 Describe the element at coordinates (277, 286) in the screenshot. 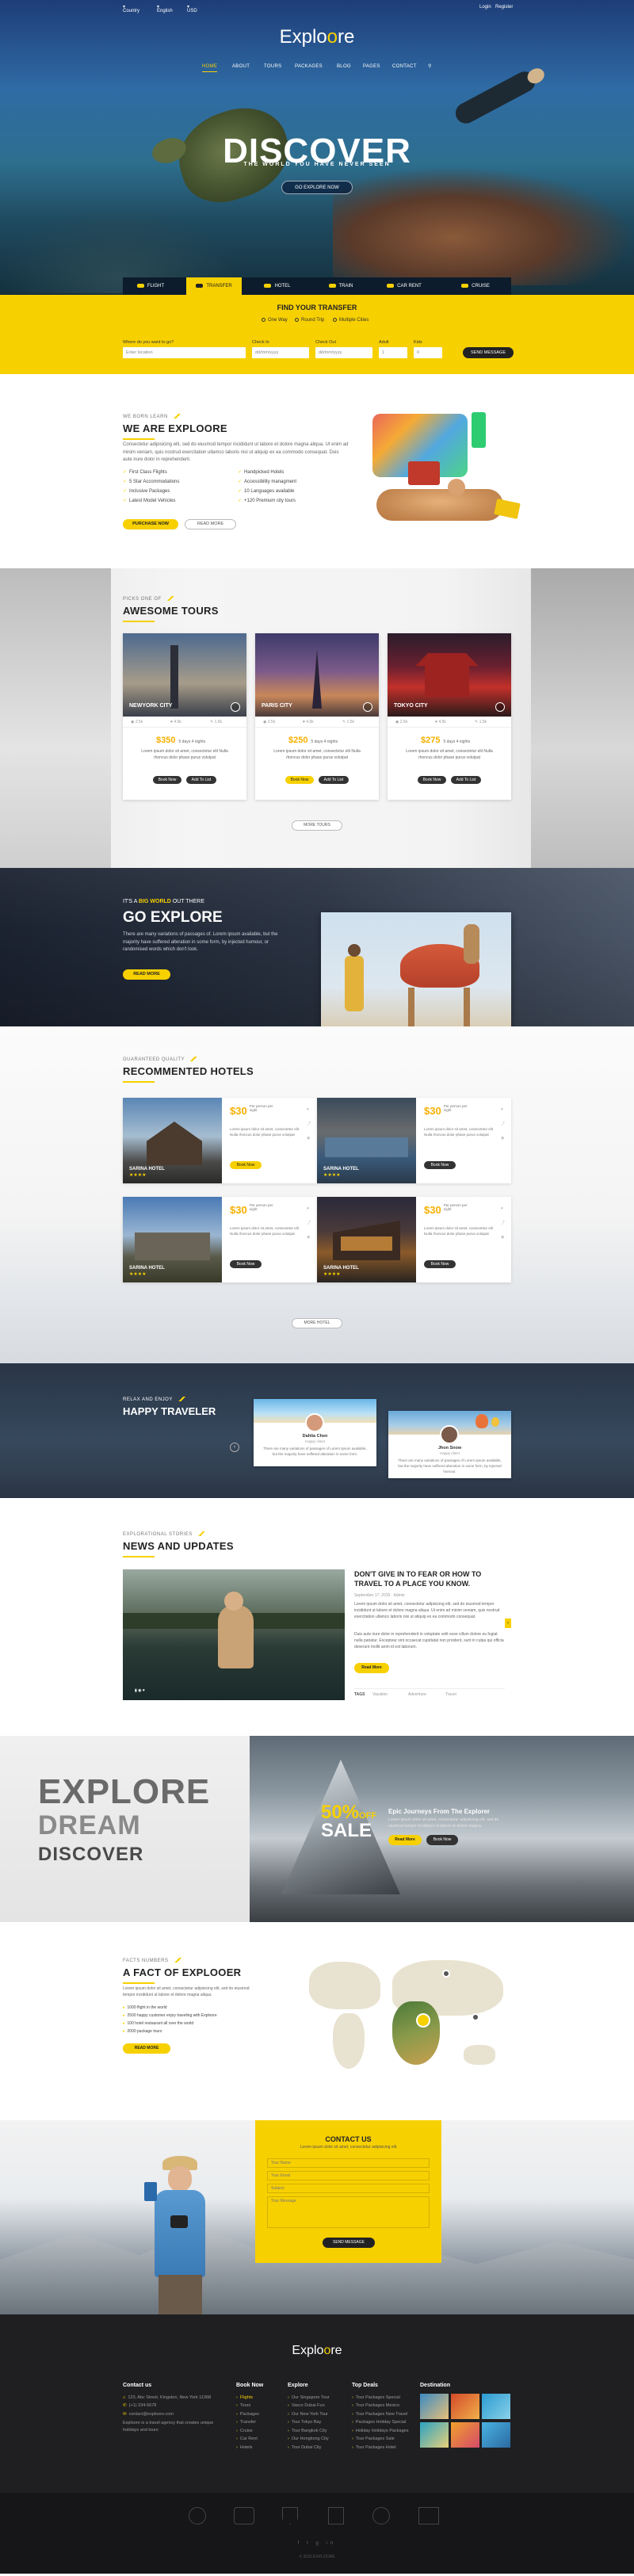

I see `tab-hotel: HOTEL` at that location.